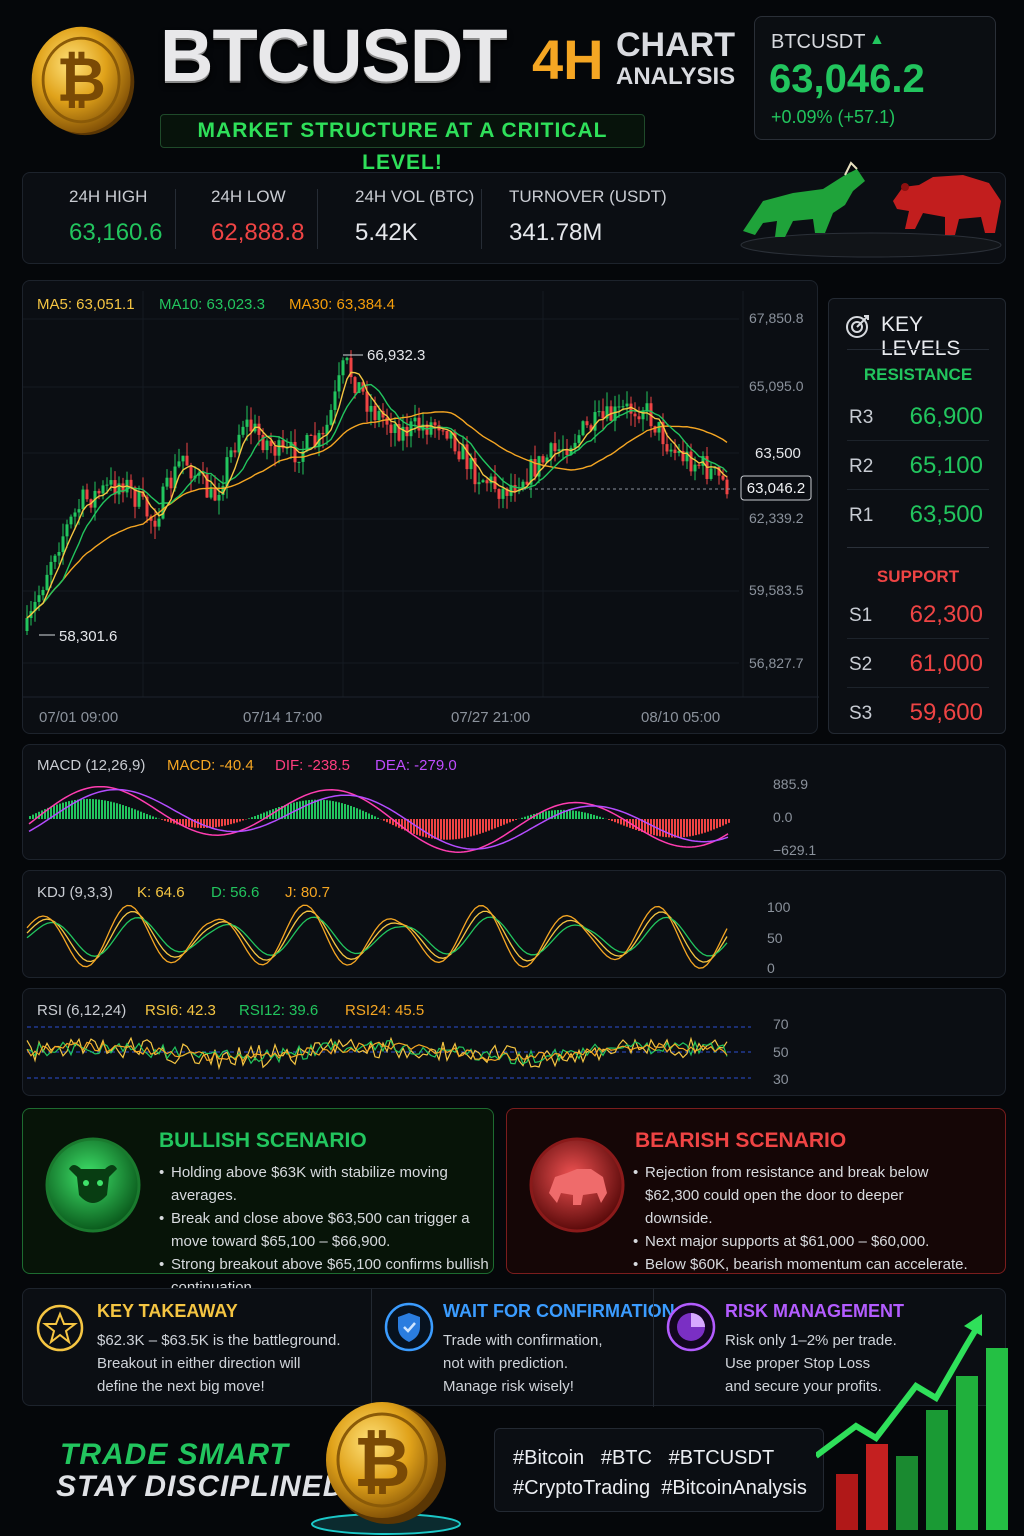 The width and height of the screenshot is (1024, 1536). I want to click on star-icon, so click(60, 1328).